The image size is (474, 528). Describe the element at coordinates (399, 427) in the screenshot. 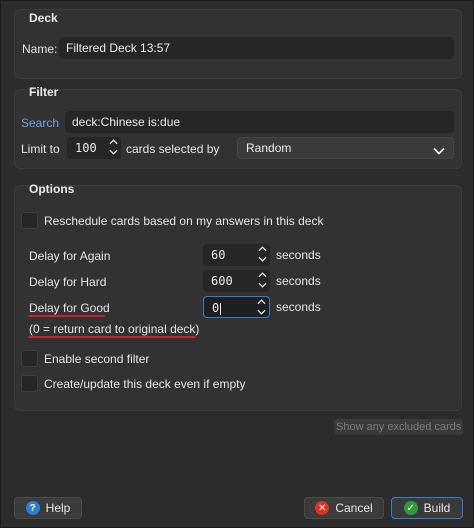

I see `show-excluded-button: Show any excluded cards` at that location.